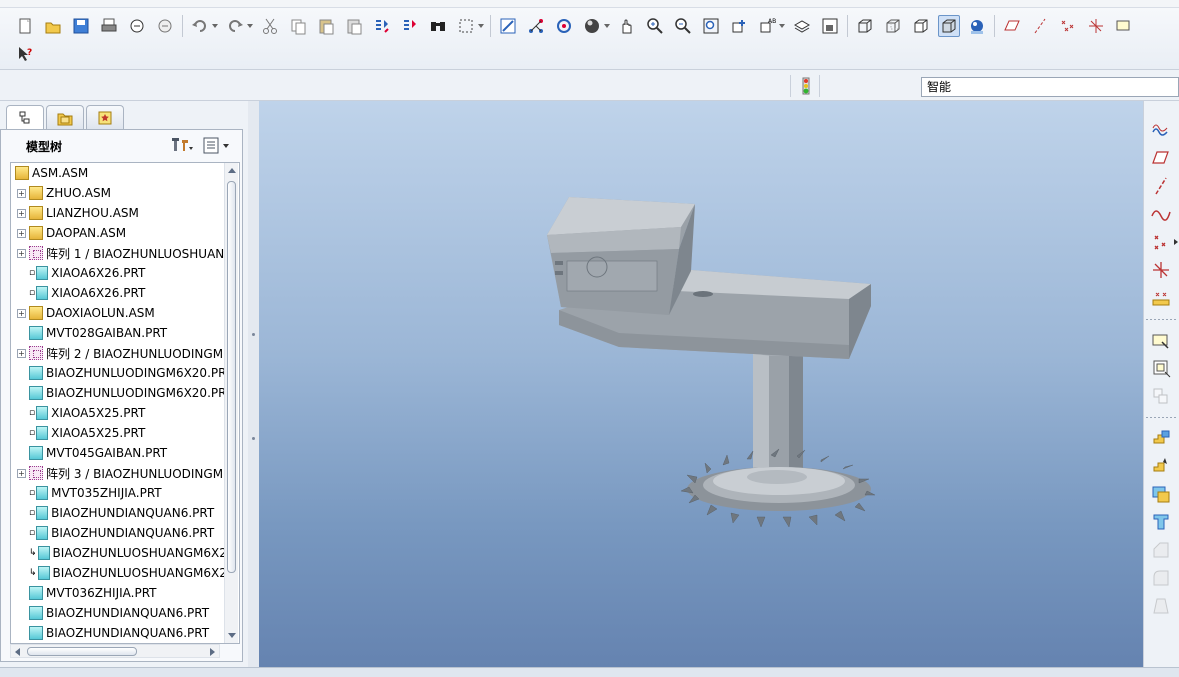 The width and height of the screenshot is (1179, 677). Describe the element at coordinates (564, 26) in the screenshot. I see `orient-mode-button` at that location.